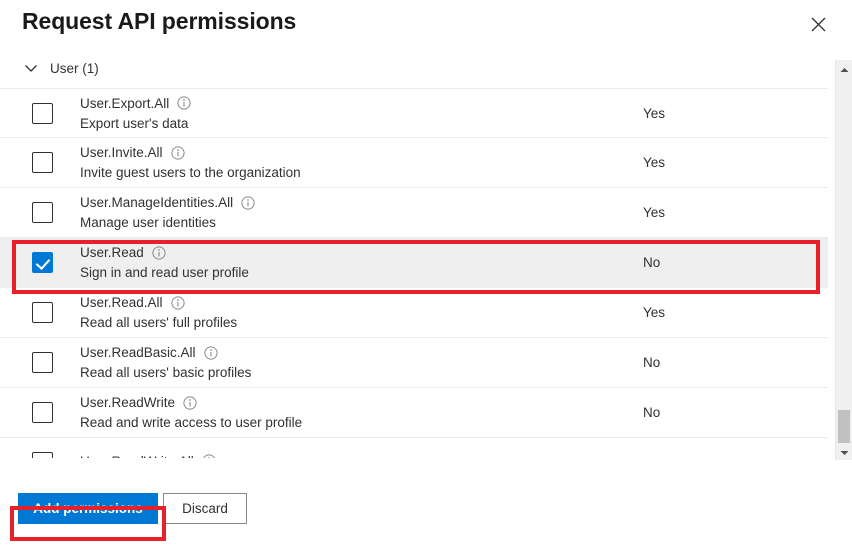 The width and height of the screenshot is (852, 549). Describe the element at coordinates (355, 352) in the screenshot. I see `permission-title-line: User.ReadBasic.All` at that location.